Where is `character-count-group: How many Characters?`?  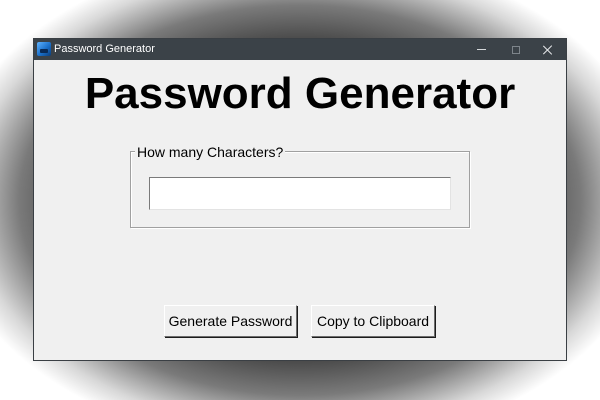 character-count-group: How many Characters? is located at coordinates (300, 186).